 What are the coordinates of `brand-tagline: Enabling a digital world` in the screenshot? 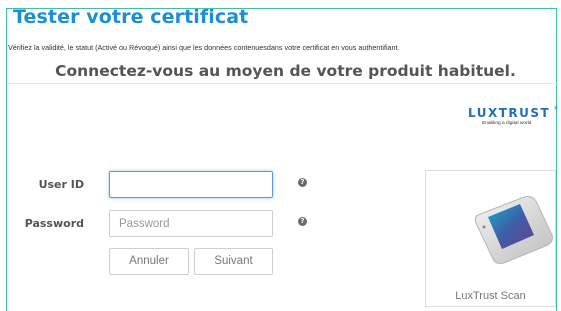 It's located at (507, 123).